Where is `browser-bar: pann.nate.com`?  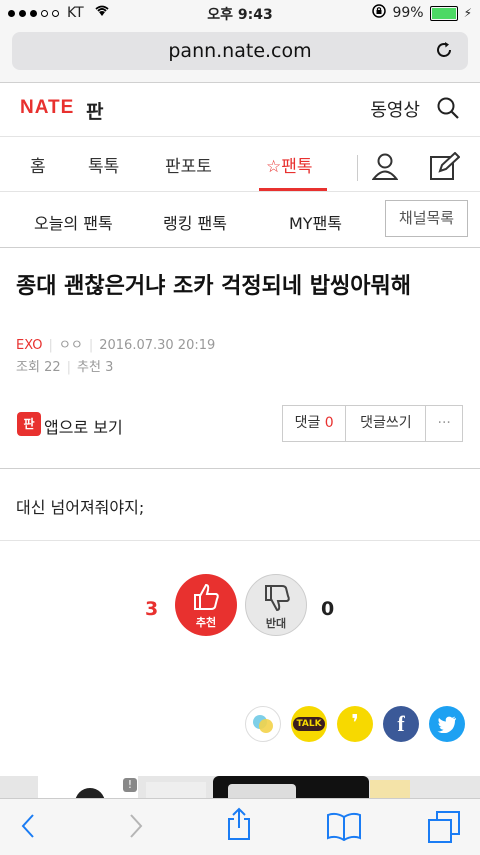
browser-bar: pann.nate.com is located at coordinates (240, 54).